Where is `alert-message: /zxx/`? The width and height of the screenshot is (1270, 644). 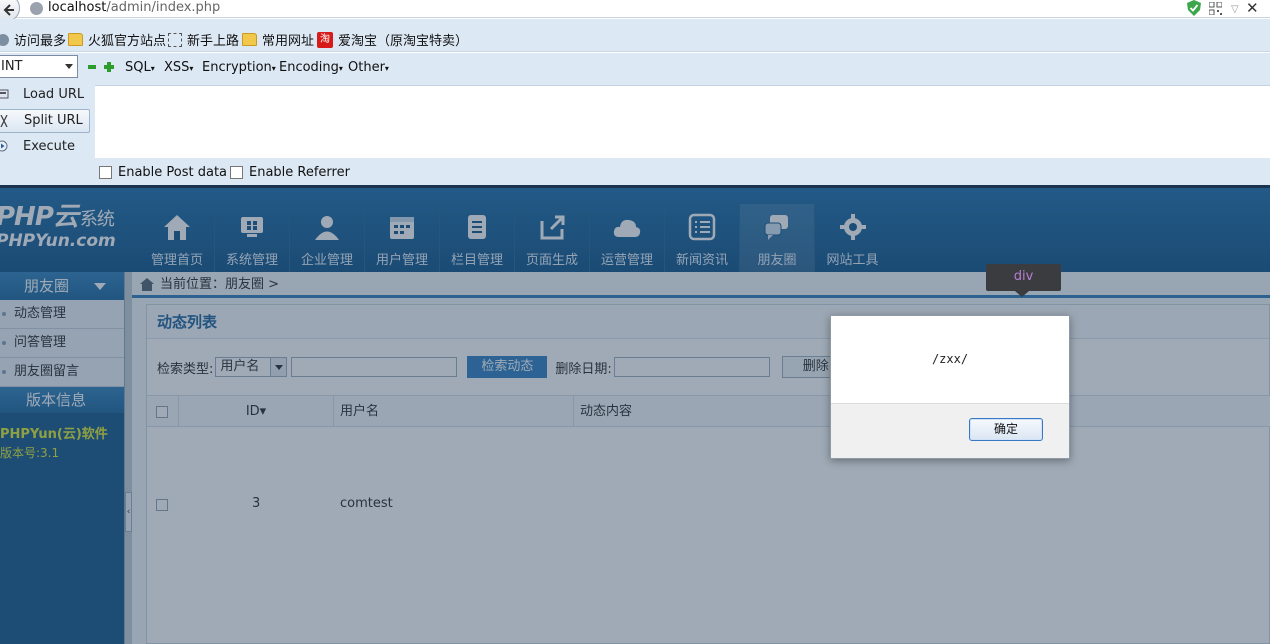 alert-message: /zxx/ is located at coordinates (950, 359).